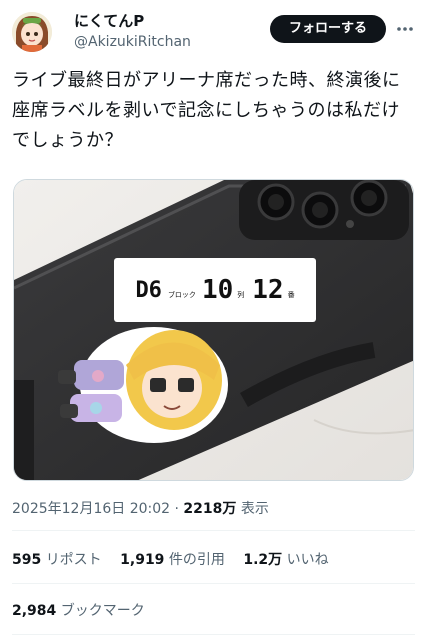 This screenshot has width=427, height=640. Describe the element at coordinates (142, 560) in the screenshot. I see `quote-count: 1,919` at that location.